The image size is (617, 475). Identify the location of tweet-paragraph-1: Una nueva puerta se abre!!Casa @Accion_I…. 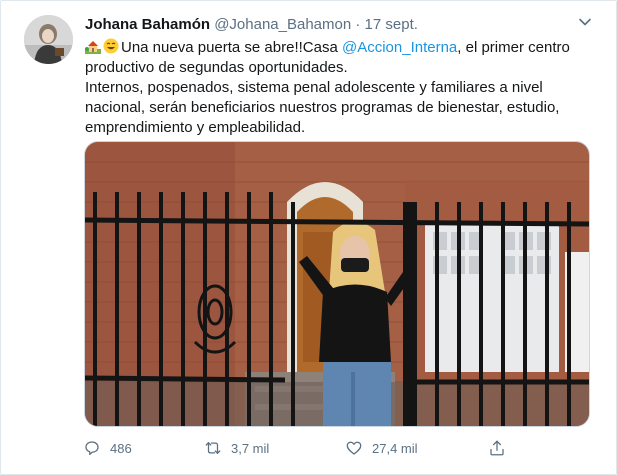
(335, 58).